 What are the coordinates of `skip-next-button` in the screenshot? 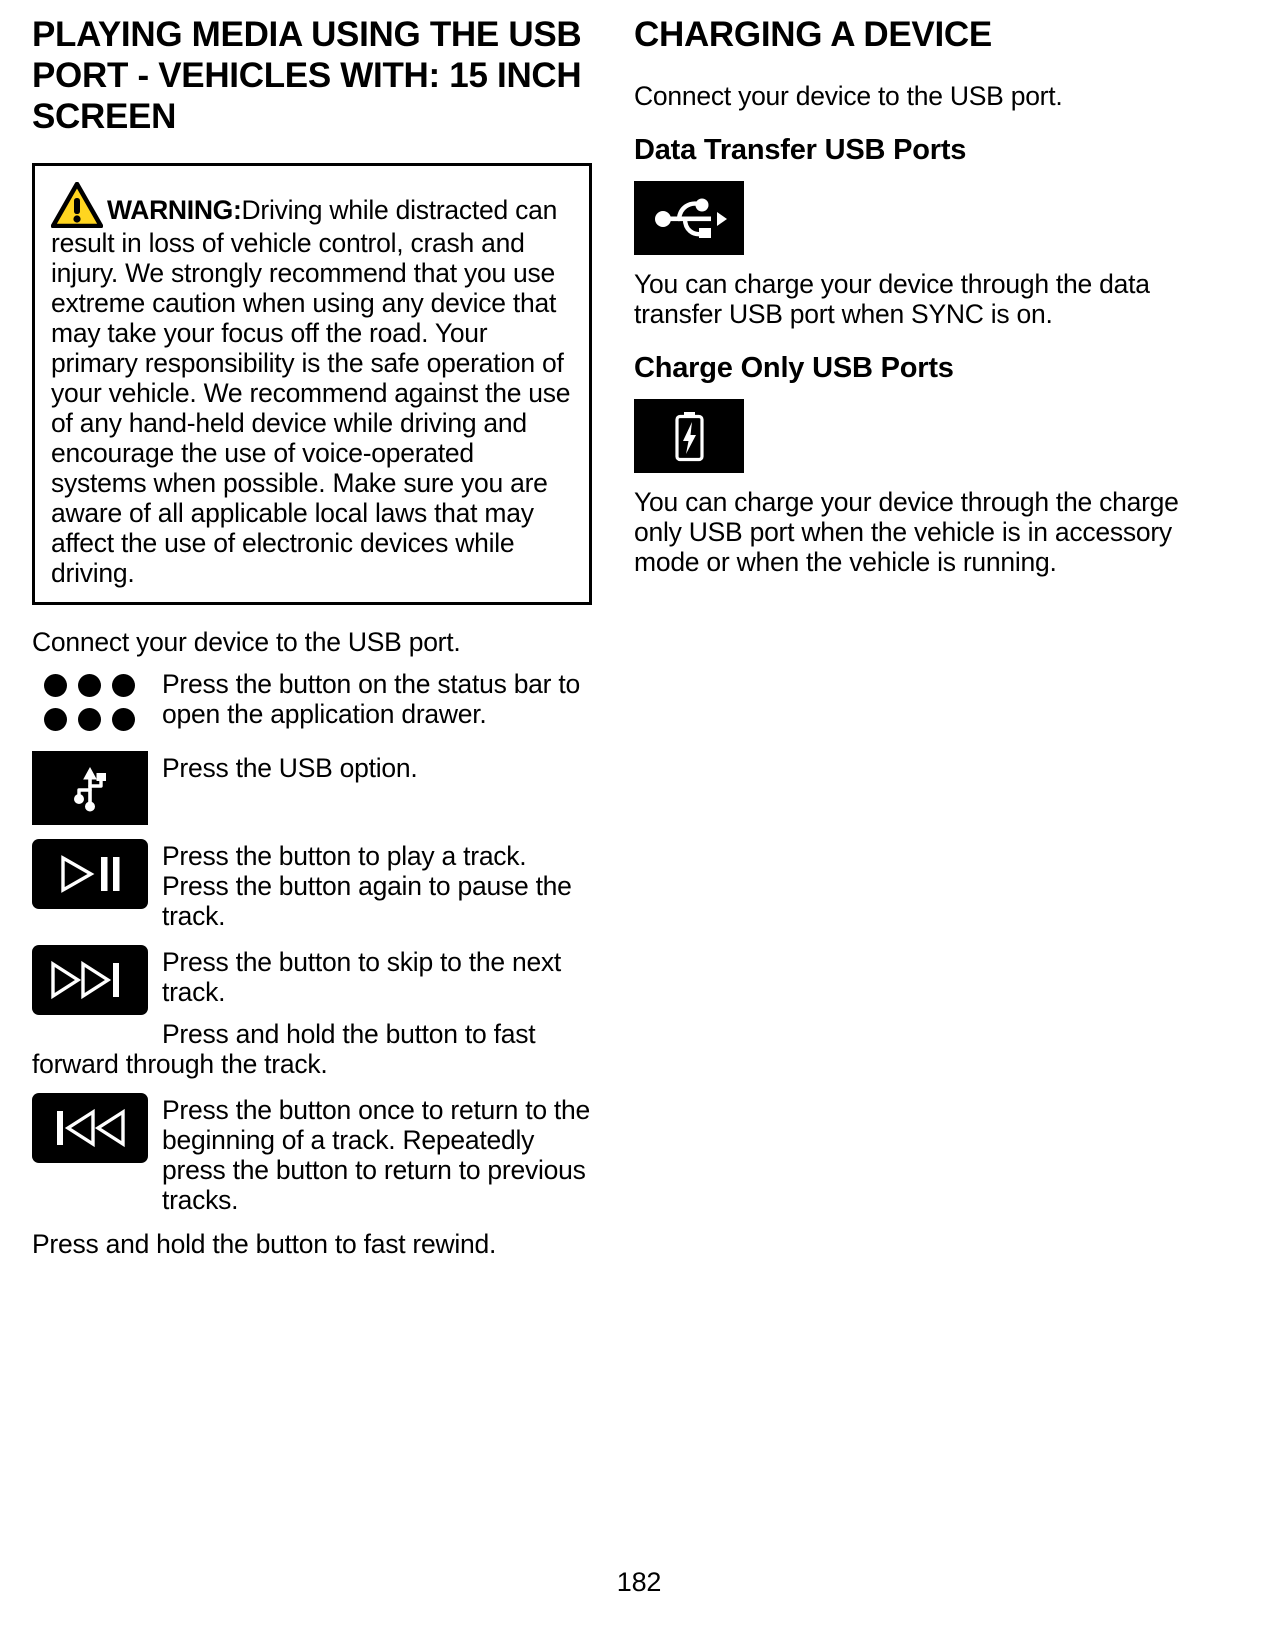 It's located at (90, 980).